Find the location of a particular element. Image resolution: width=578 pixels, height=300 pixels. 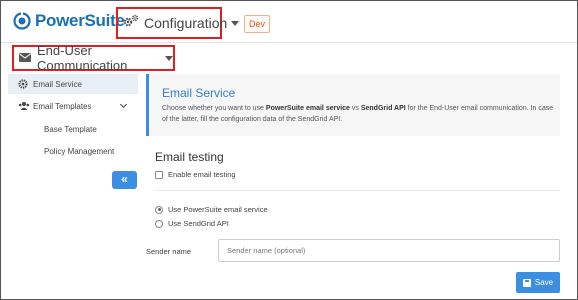

powersuite-service-emphasis: PowerSuite email service is located at coordinates (307, 108).